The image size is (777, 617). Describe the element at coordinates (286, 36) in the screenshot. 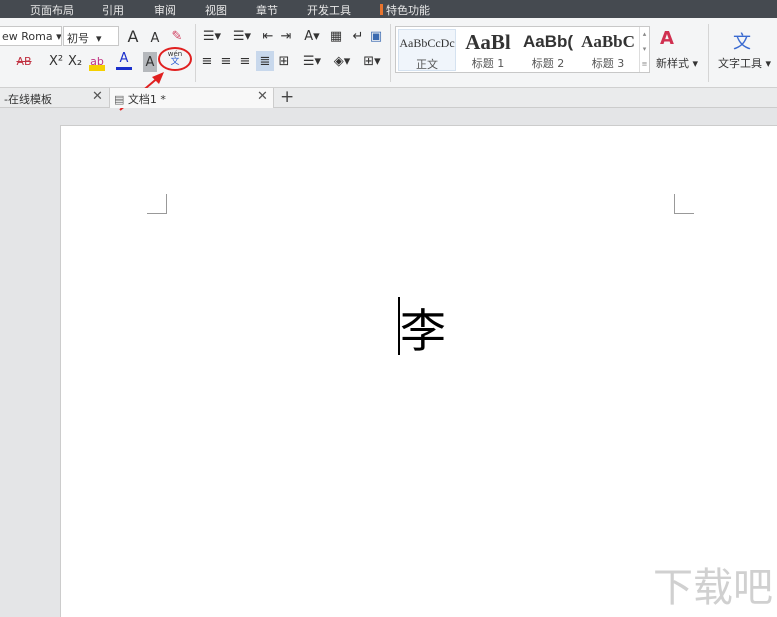

I see `increase-indent-icon: ⇥` at that location.